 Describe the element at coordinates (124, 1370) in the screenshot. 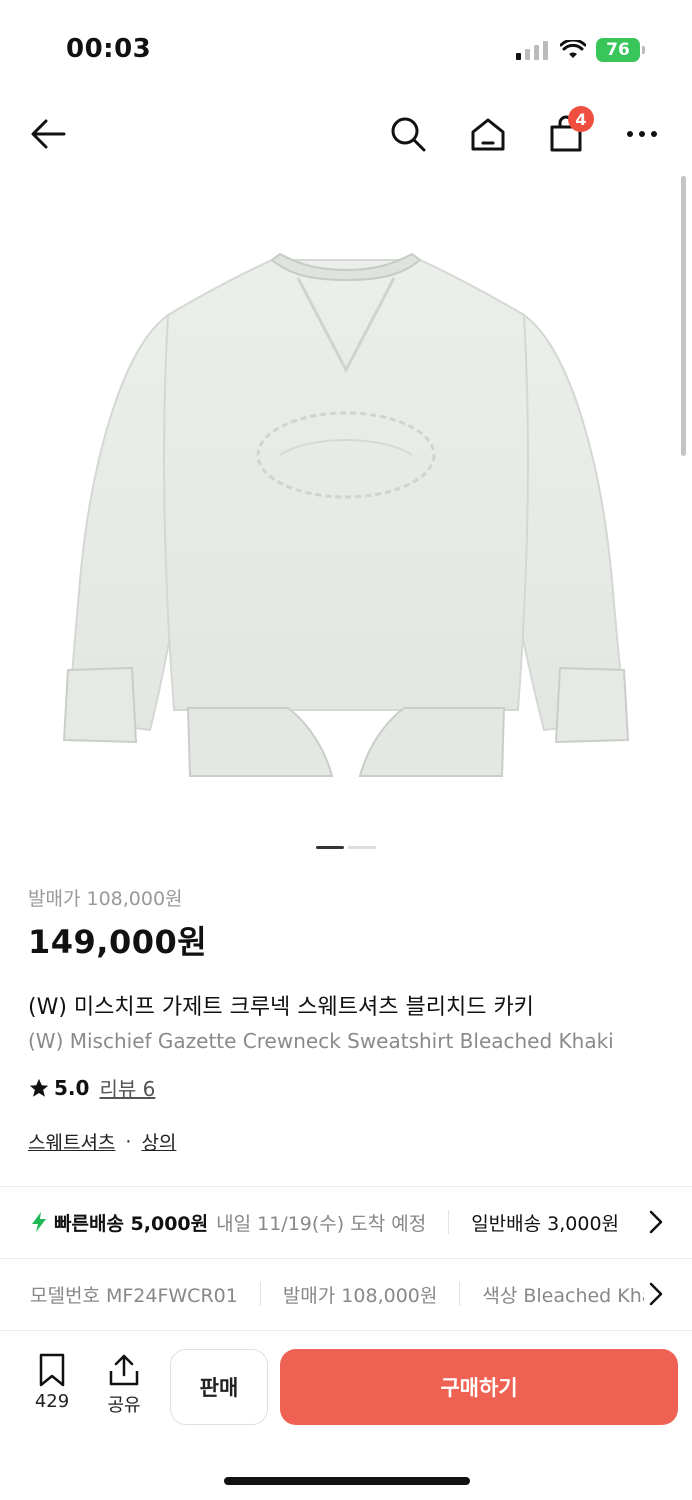

I see `share-icon` at that location.